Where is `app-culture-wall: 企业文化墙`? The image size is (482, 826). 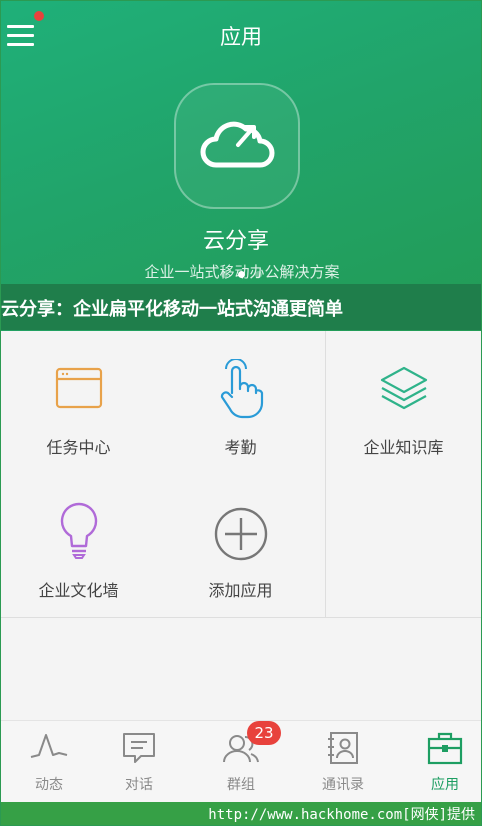
app-culture-wall: 企业文化墙 is located at coordinates (79, 546).